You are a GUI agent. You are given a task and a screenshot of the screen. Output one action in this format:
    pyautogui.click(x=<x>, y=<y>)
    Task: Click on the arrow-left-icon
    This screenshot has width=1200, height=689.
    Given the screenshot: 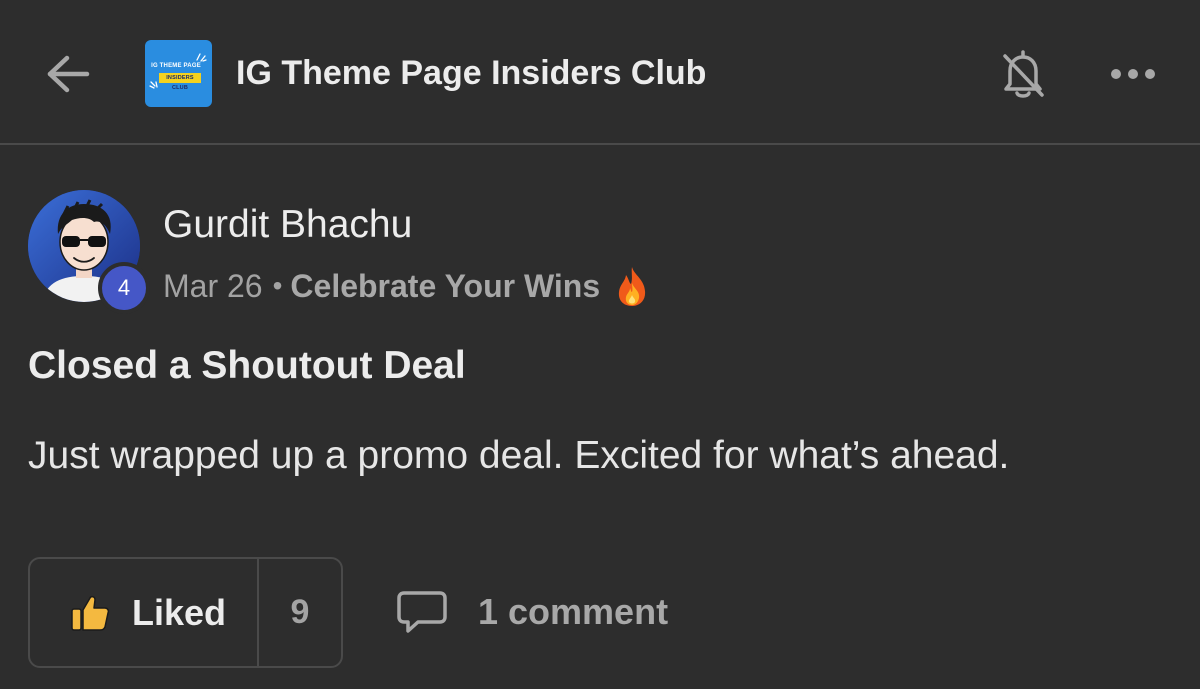 What is the action you would take?
    pyautogui.click(x=68, y=74)
    